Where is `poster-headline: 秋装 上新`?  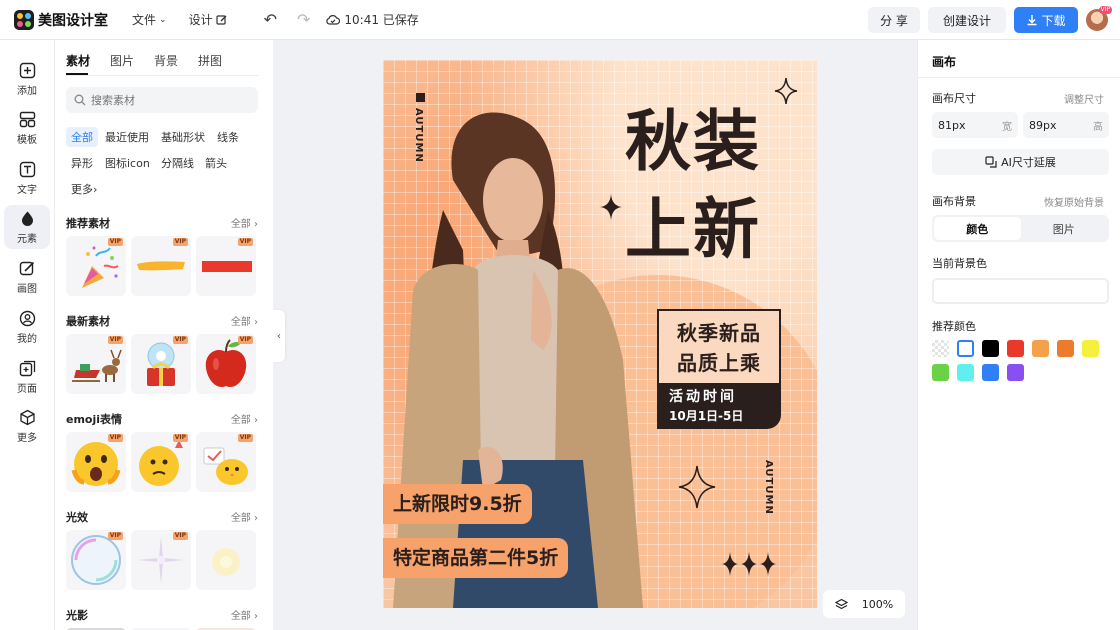
poster-headline: 秋装 上新 is located at coordinates (693, 186).